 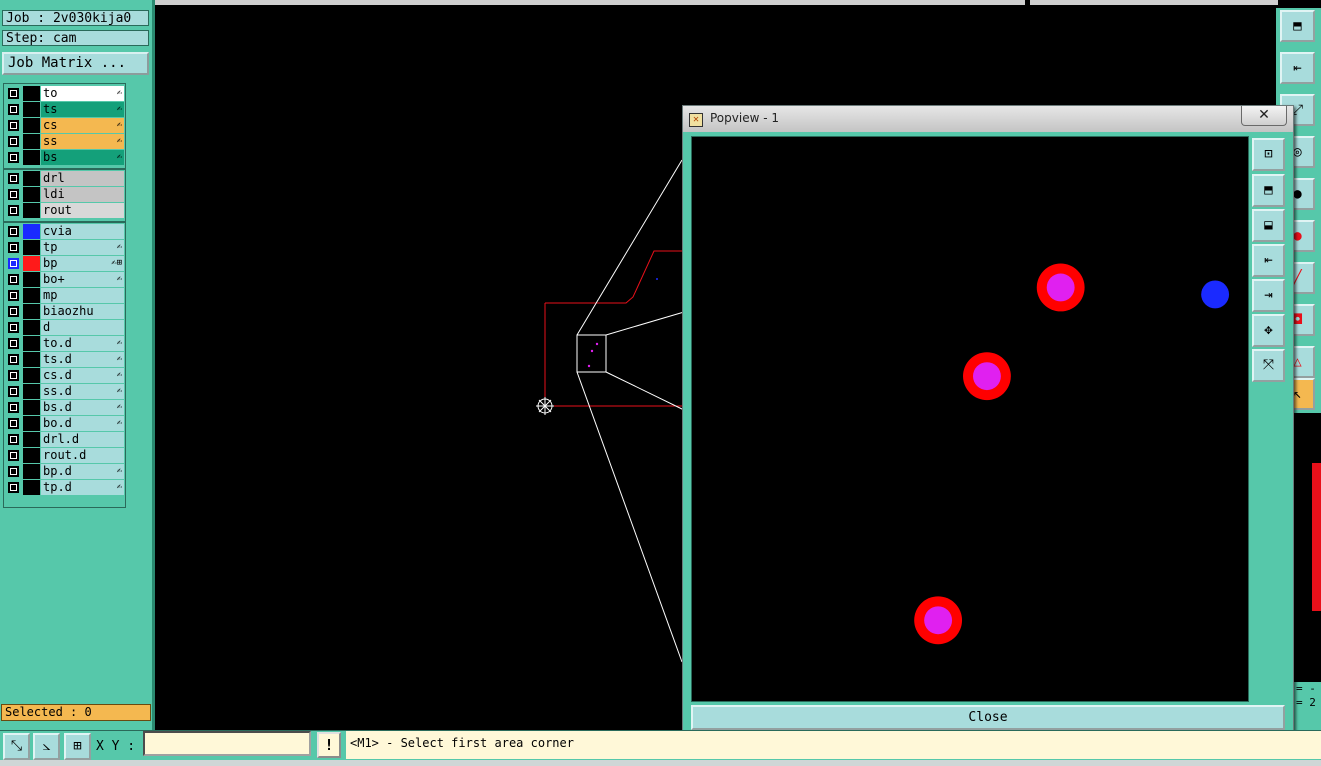 What do you see at coordinates (82, 295) in the screenshot?
I see `layer-name: mp` at bounding box center [82, 295].